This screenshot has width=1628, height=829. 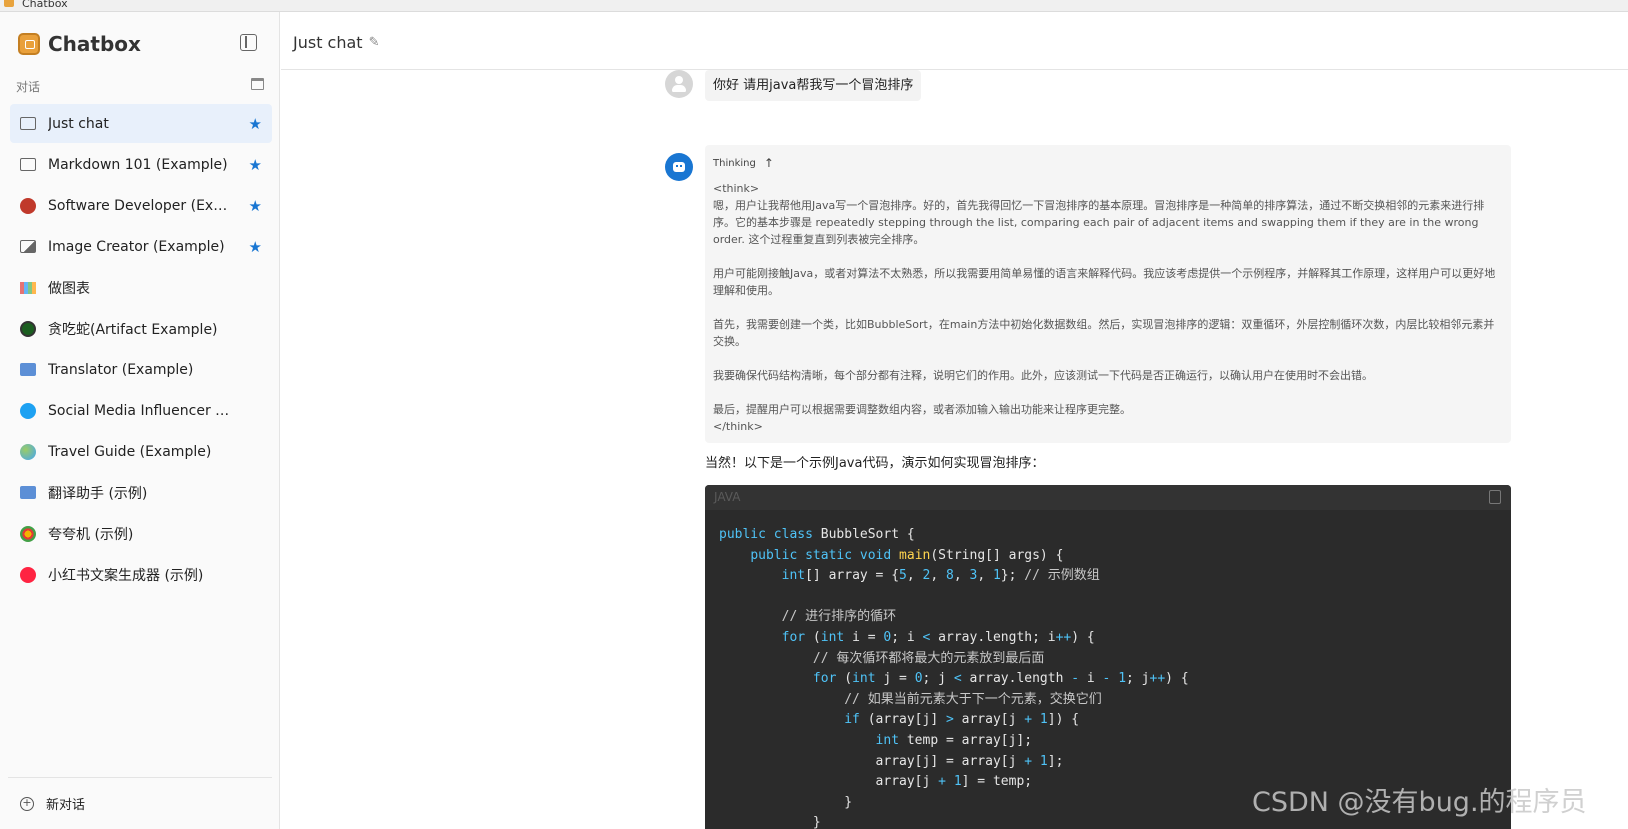 I want to click on thinking-label: Thinking, so click(x=734, y=163).